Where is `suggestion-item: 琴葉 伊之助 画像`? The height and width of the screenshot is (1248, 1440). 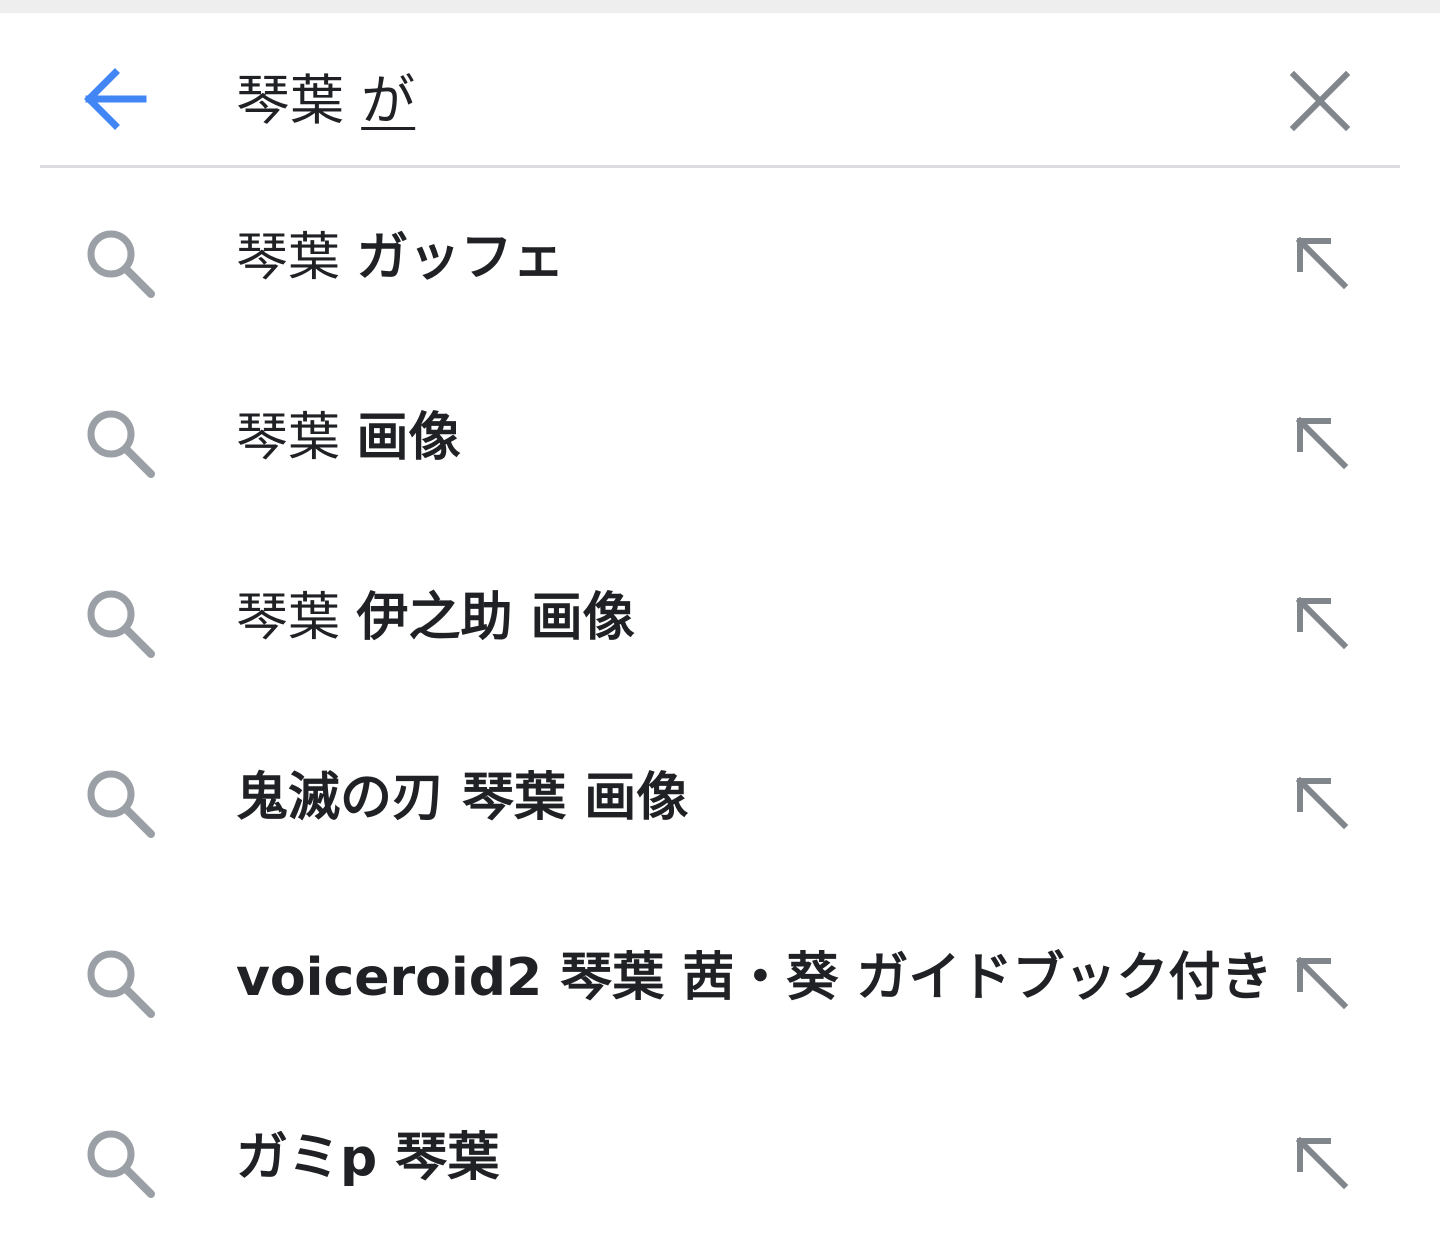 suggestion-item: 琴葉 伊之助 画像 is located at coordinates (720, 618).